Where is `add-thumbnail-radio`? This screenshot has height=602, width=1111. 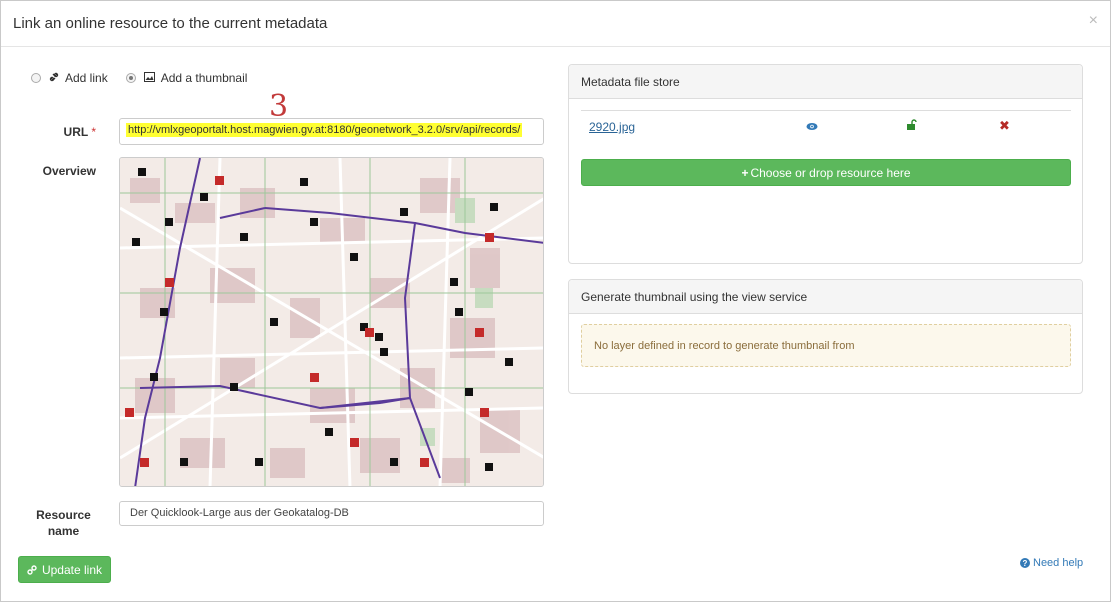 add-thumbnail-radio is located at coordinates (130, 78).